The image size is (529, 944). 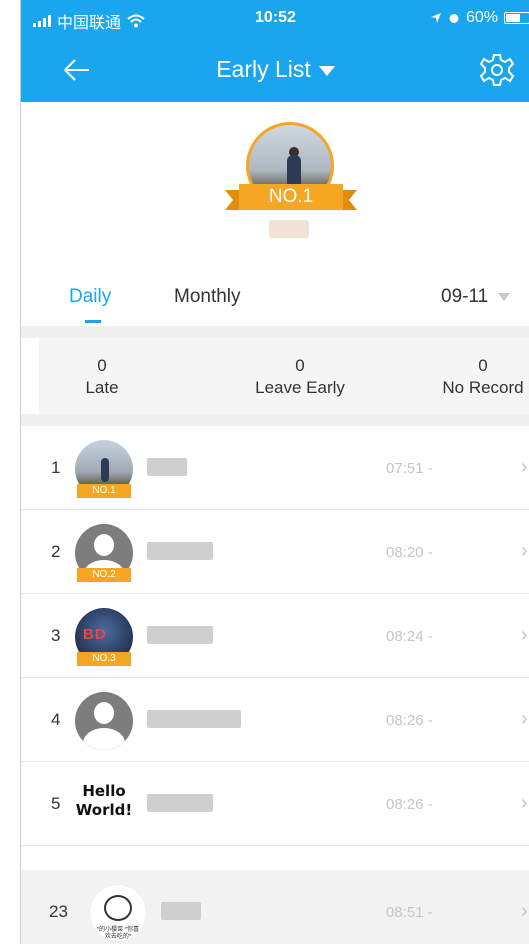 What do you see at coordinates (56, 719) in the screenshot?
I see `rank-number: 4` at bounding box center [56, 719].